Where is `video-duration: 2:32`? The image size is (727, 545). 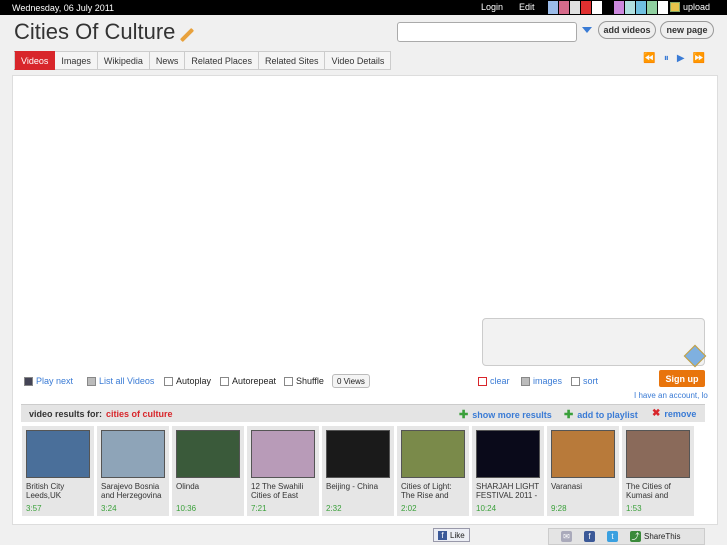 video-duration: 2:32 is located at coordinates (334, 508).